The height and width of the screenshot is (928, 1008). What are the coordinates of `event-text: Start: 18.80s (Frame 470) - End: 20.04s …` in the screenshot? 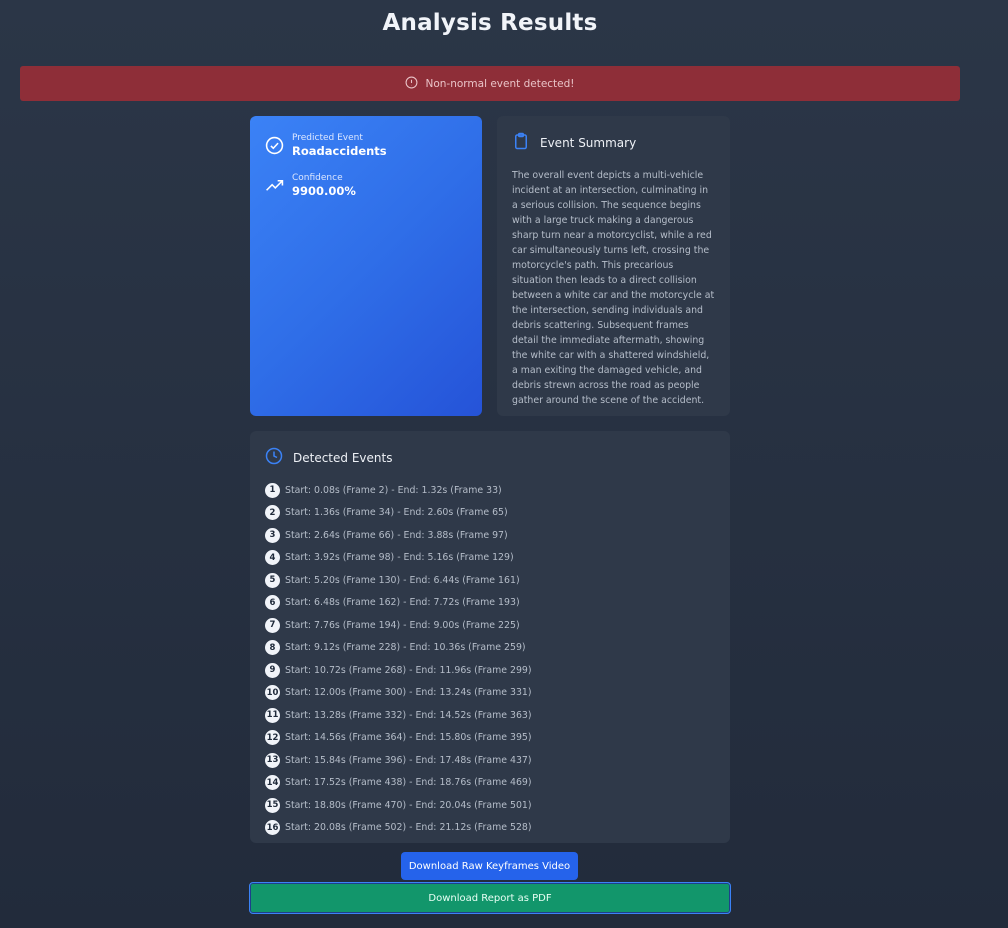 It's located at (408, 805).